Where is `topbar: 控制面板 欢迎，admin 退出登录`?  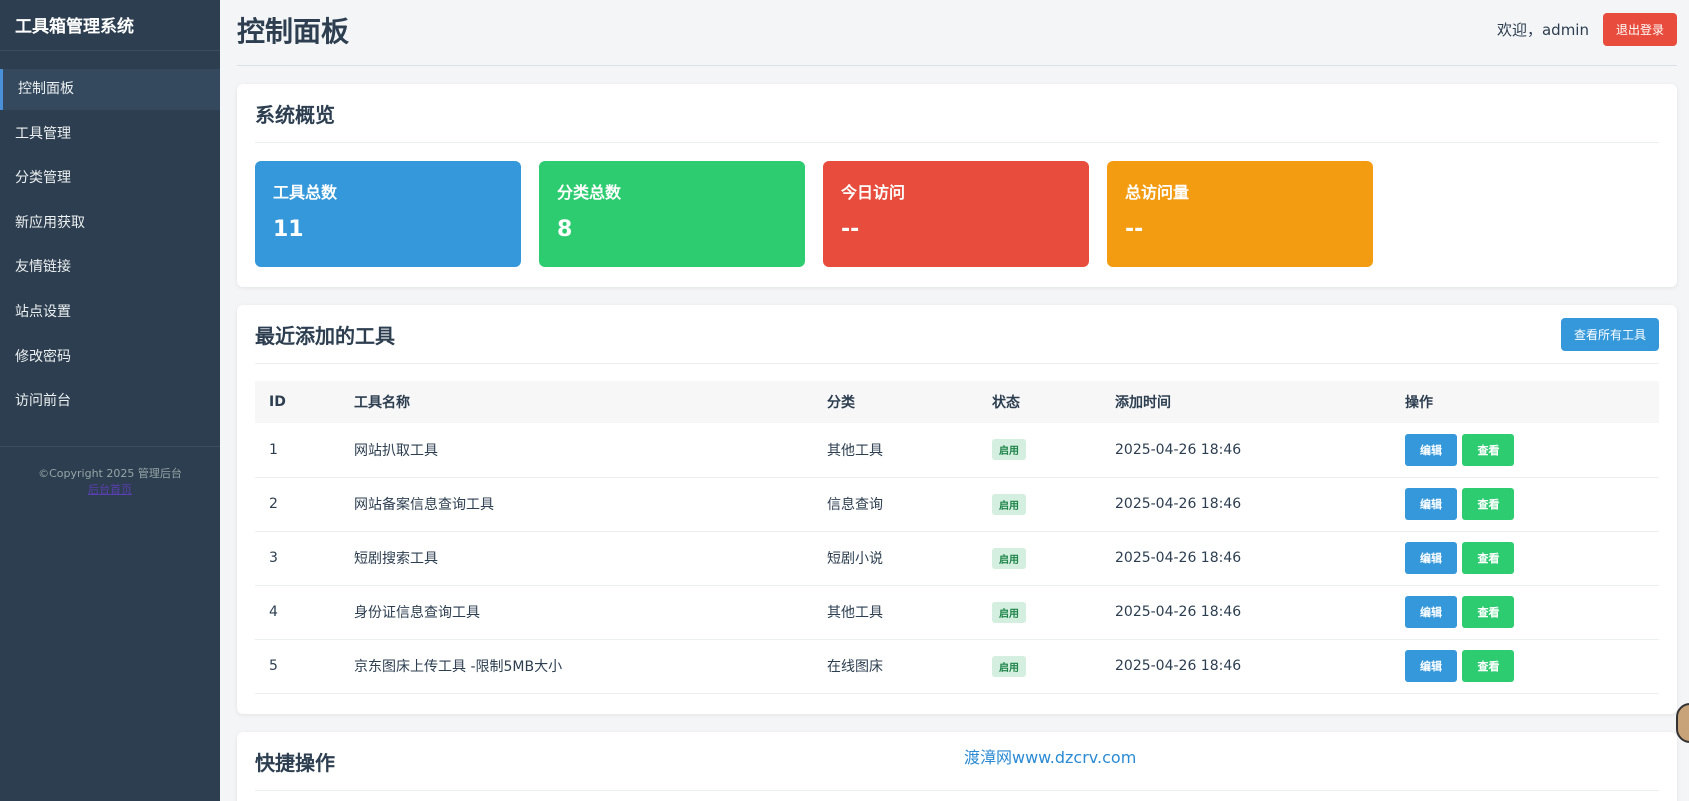 topbar: 控制面板 欢迎，admin 退出登录 is located at coordinates (957, 33).